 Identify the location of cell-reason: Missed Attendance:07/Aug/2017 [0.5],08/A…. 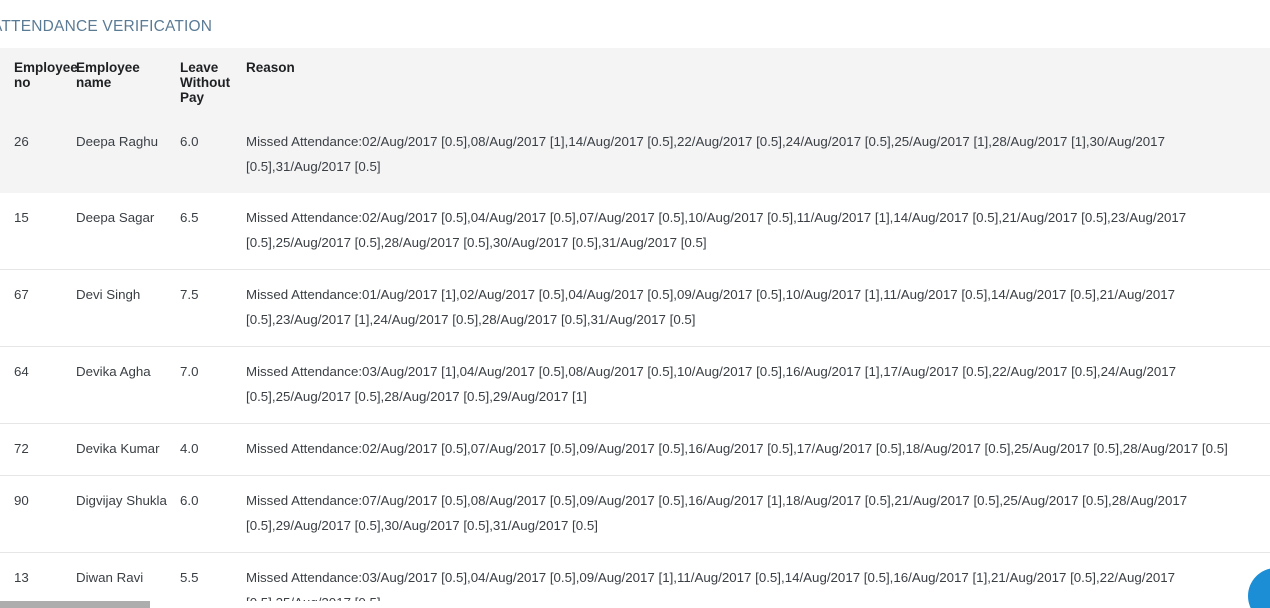
(758, 514).